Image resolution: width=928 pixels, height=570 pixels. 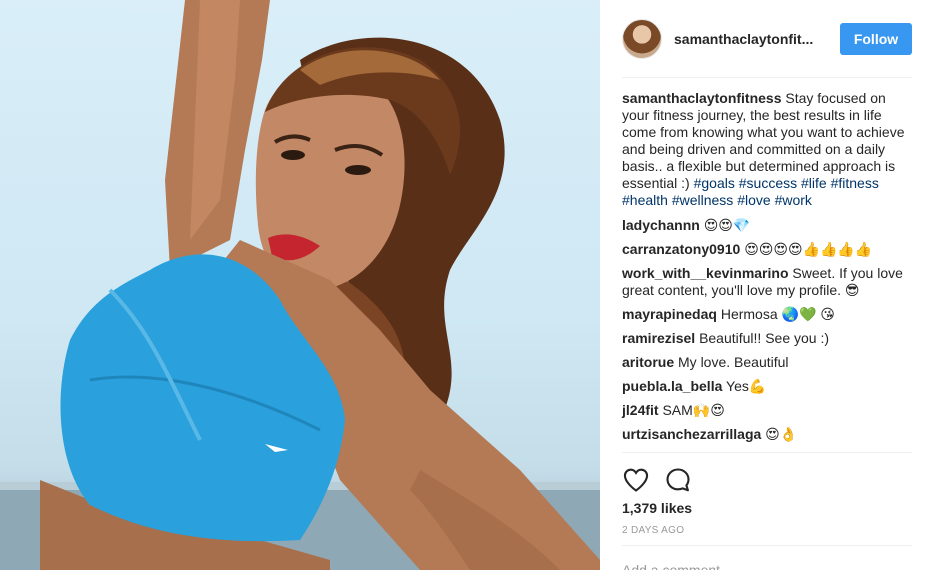 What do you see at coordinates (793, 200) in the screenshot?
I see `hashtag-link: #work` at bounding box center [793, 200].